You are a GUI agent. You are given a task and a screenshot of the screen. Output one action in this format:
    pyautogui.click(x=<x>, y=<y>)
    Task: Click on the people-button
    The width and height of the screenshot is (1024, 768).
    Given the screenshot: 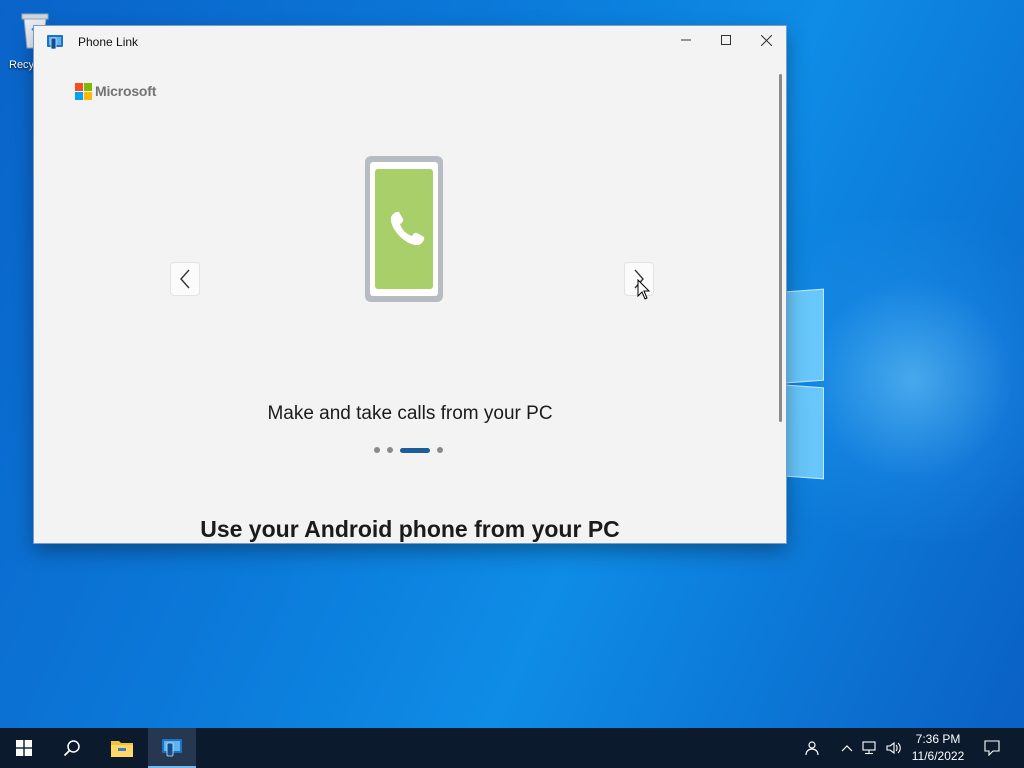 What is the action you would take?
    pyautogui.click(x=811, y=748)
    